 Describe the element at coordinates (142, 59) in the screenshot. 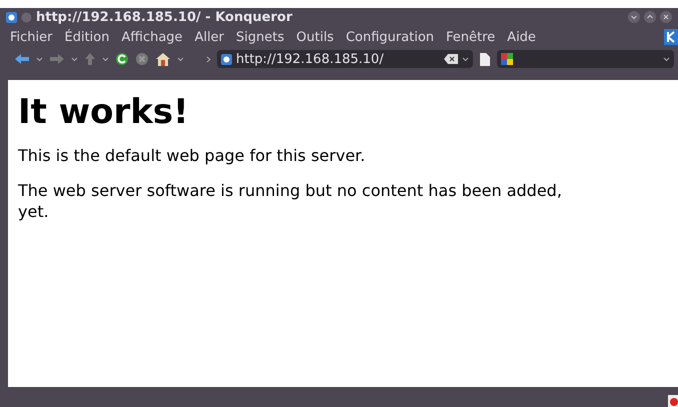

I see `stop-icon` at that location.